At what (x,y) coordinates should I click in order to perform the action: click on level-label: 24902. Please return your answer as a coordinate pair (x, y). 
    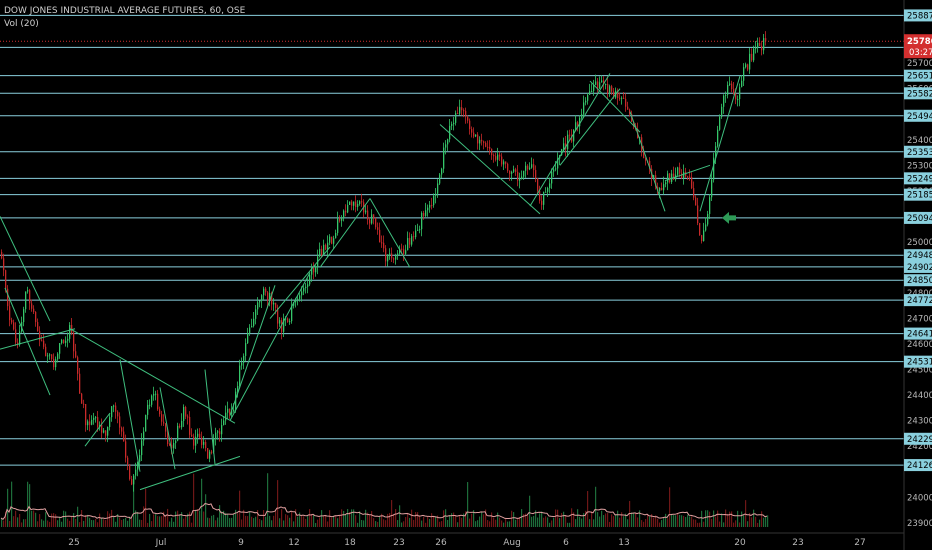
    Looking at the image, I should click on (919, 268).